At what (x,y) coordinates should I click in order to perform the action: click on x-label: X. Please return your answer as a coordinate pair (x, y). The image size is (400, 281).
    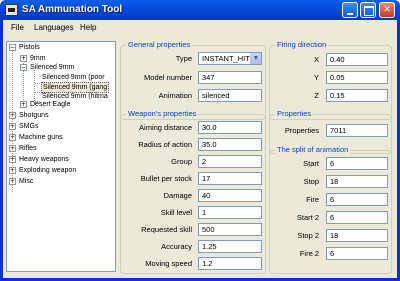
    Looking at the image, I should click on (316, 59).